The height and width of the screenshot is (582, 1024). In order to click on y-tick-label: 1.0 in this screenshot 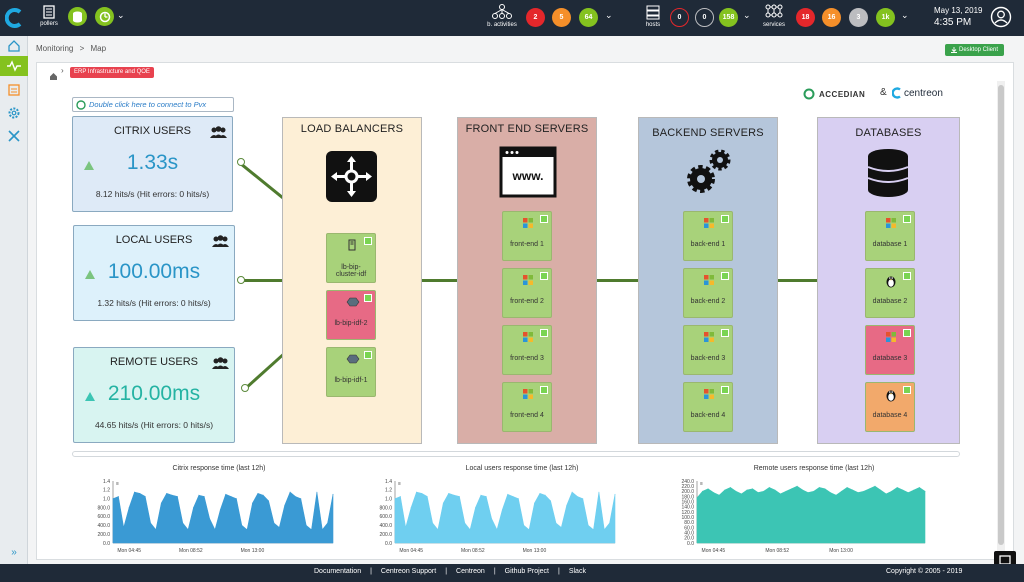, I will do `click(388, 500)`.